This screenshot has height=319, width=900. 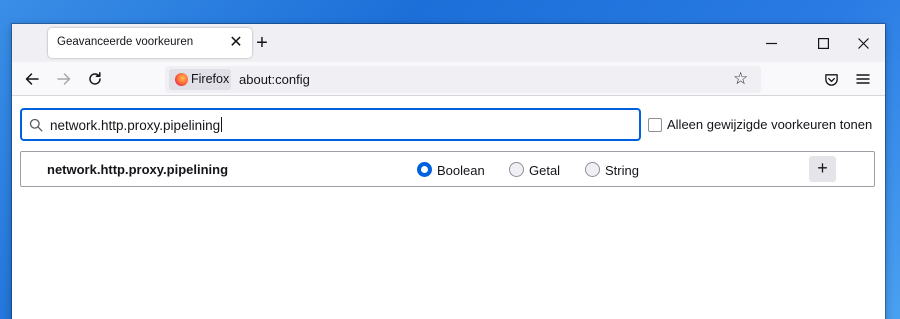 I want to click on minimize-icon, so click(x=771, y=43).